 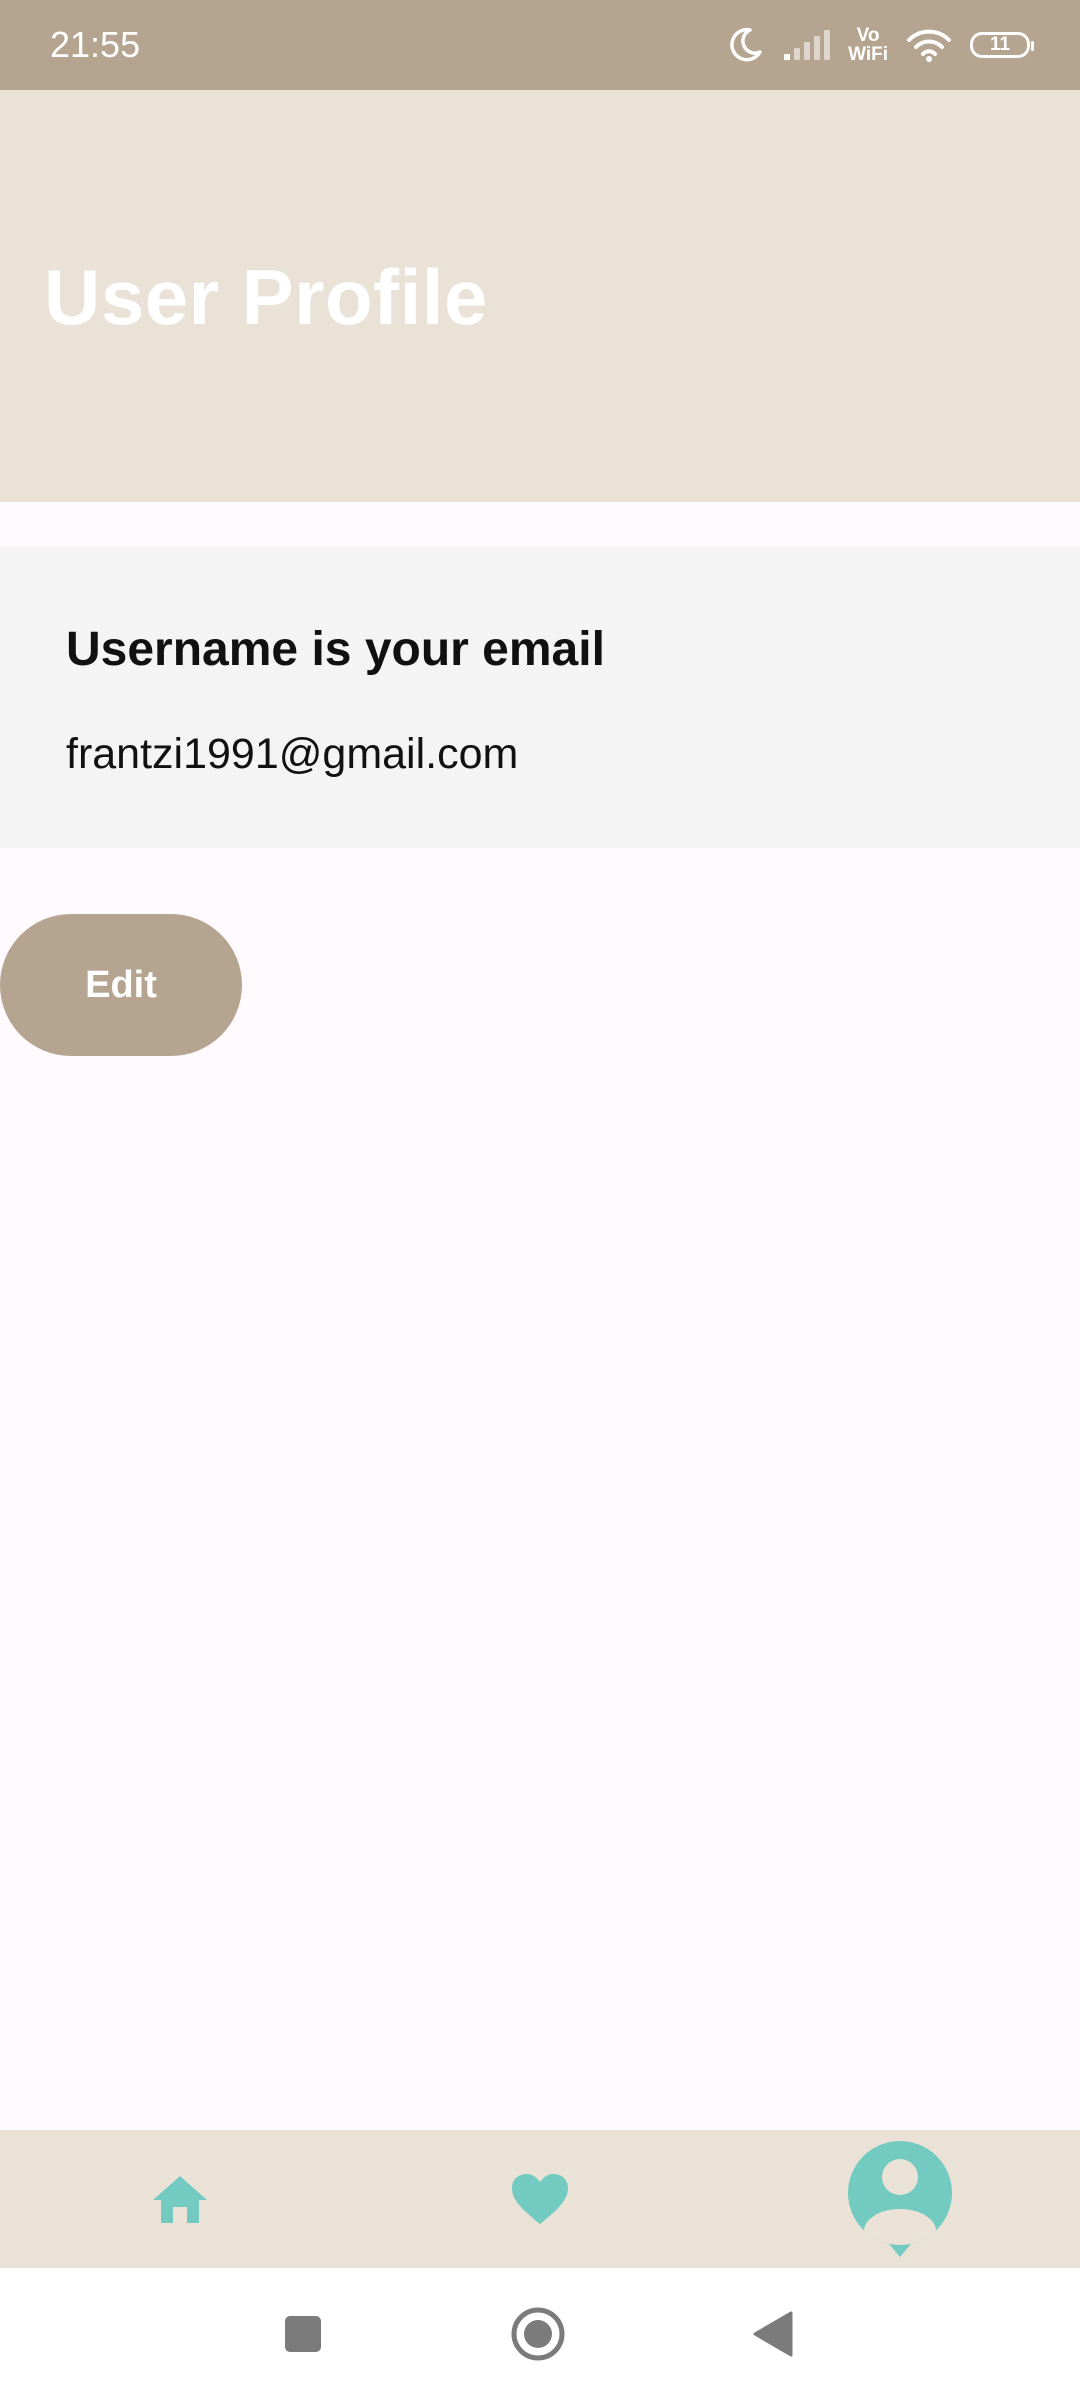 I want to click on recents-icon, so click(x=303, y=2334).